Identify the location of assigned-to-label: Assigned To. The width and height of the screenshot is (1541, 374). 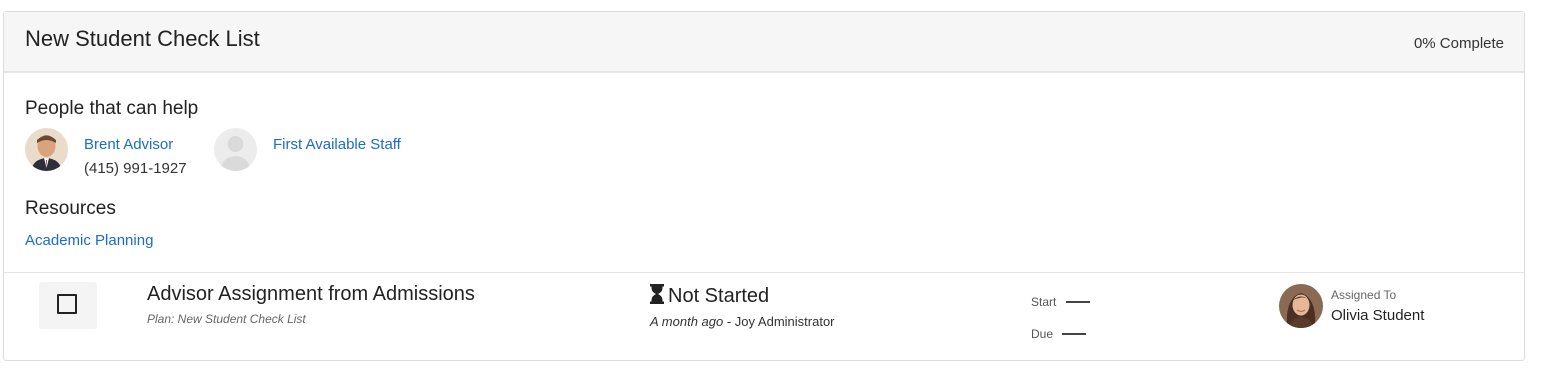
(1364, 295).